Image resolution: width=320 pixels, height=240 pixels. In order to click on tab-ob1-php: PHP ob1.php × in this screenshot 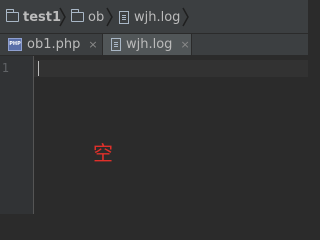, I will do `click(54, 44)`.